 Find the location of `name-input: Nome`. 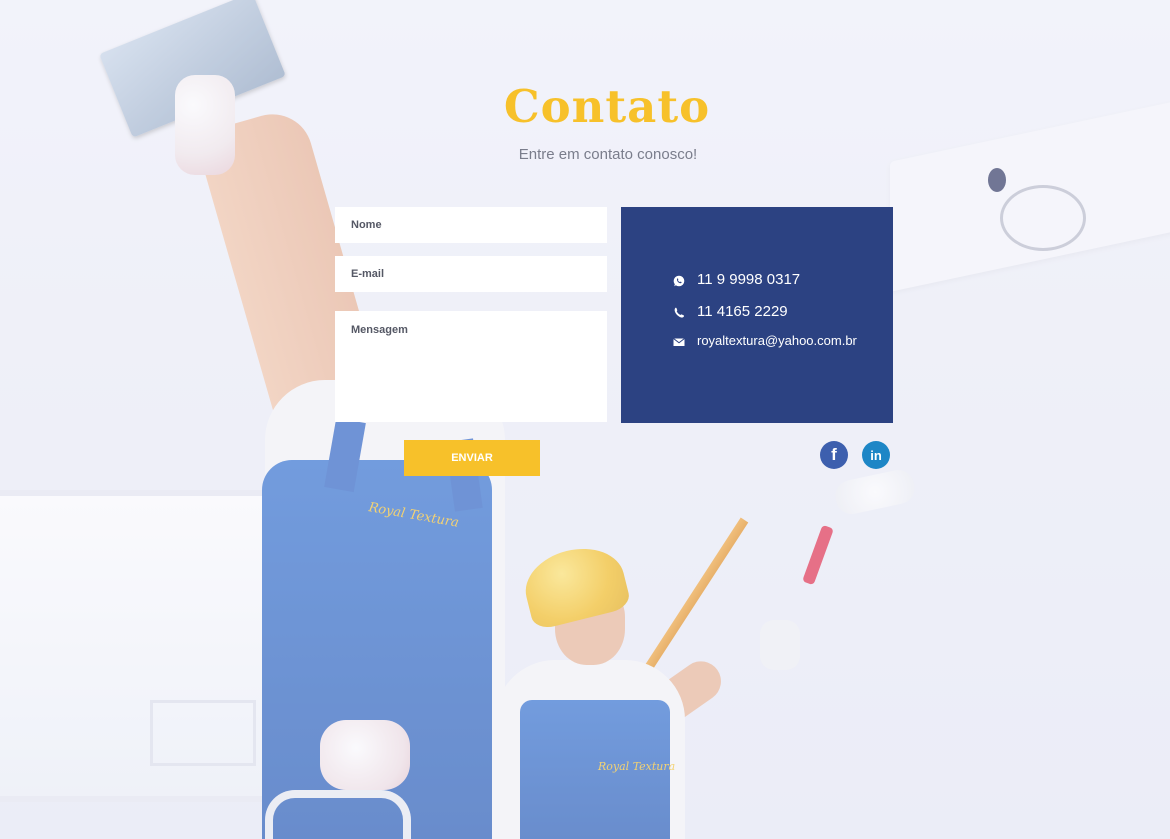

name-input: Nome is located at coordinates (471, 225).